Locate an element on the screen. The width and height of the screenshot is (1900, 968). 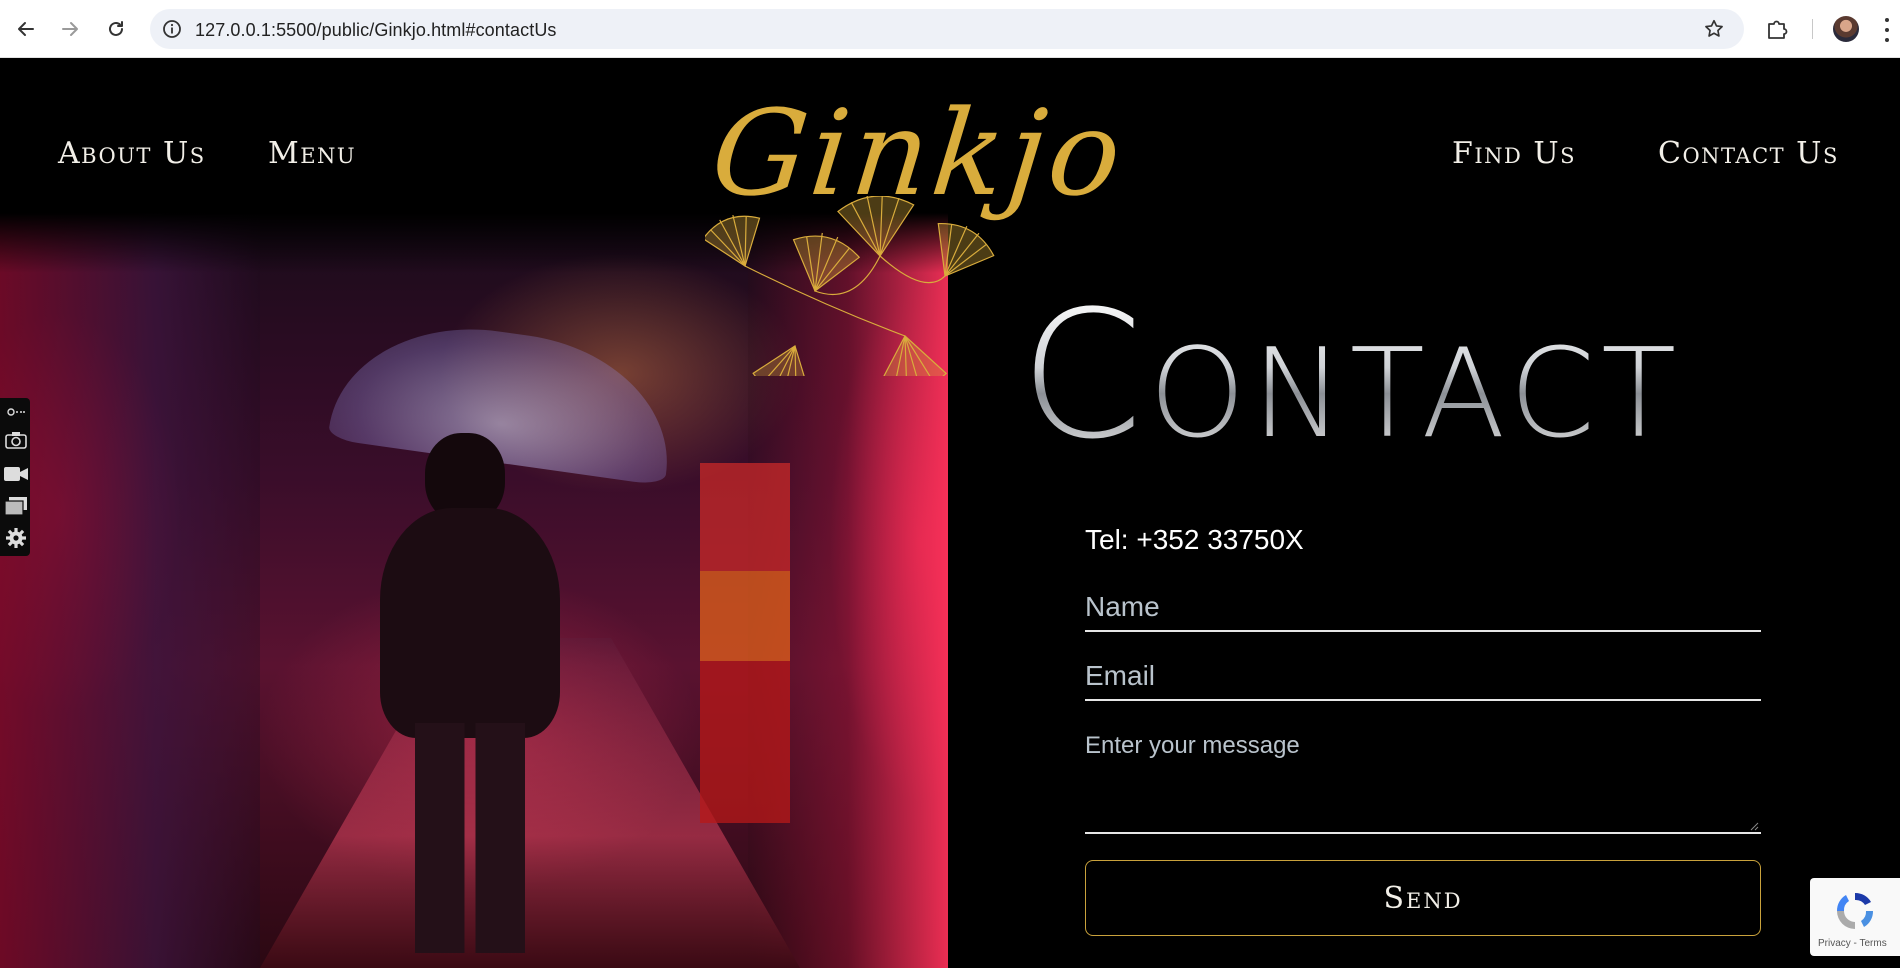
arrow-left-icon is located at coordinates (26, 29).